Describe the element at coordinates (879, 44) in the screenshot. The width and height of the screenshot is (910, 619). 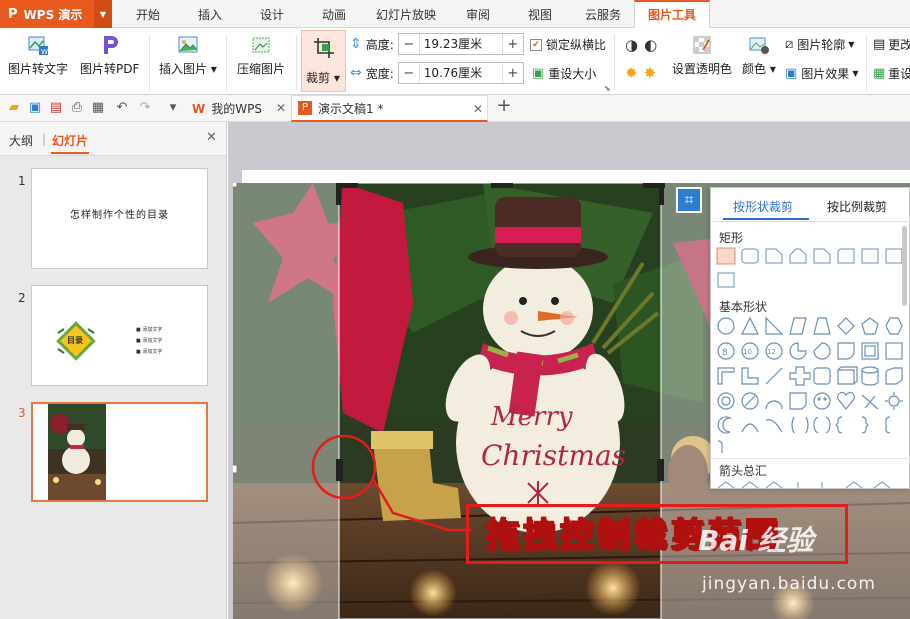
I see `change-picture-icon: ▤` at that location.